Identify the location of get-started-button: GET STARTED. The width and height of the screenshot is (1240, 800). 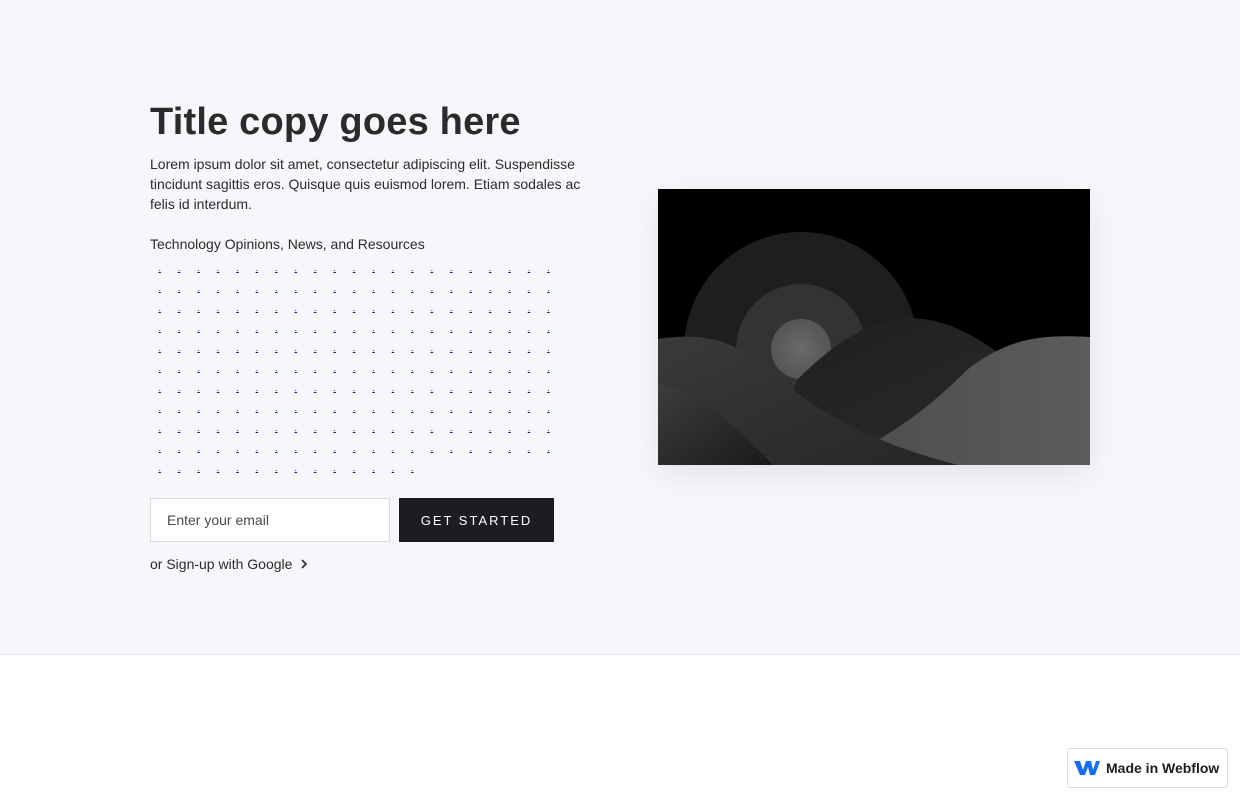
(476, 520).